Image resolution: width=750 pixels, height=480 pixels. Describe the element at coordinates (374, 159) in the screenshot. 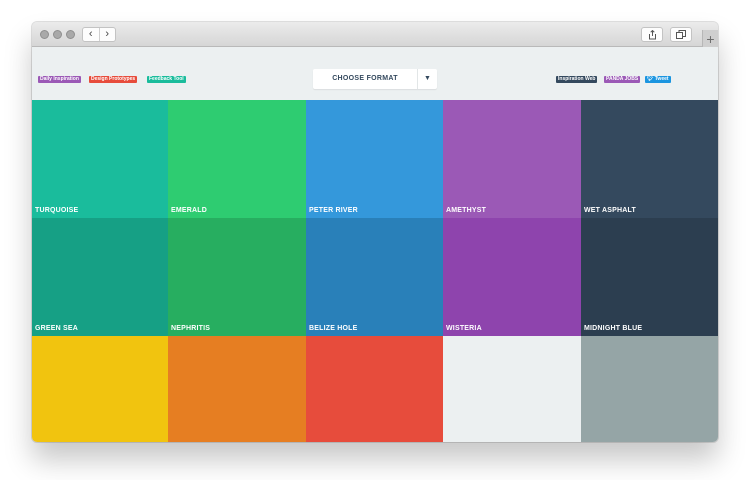

I see `color-swatch: PETER RIVER` at that location.